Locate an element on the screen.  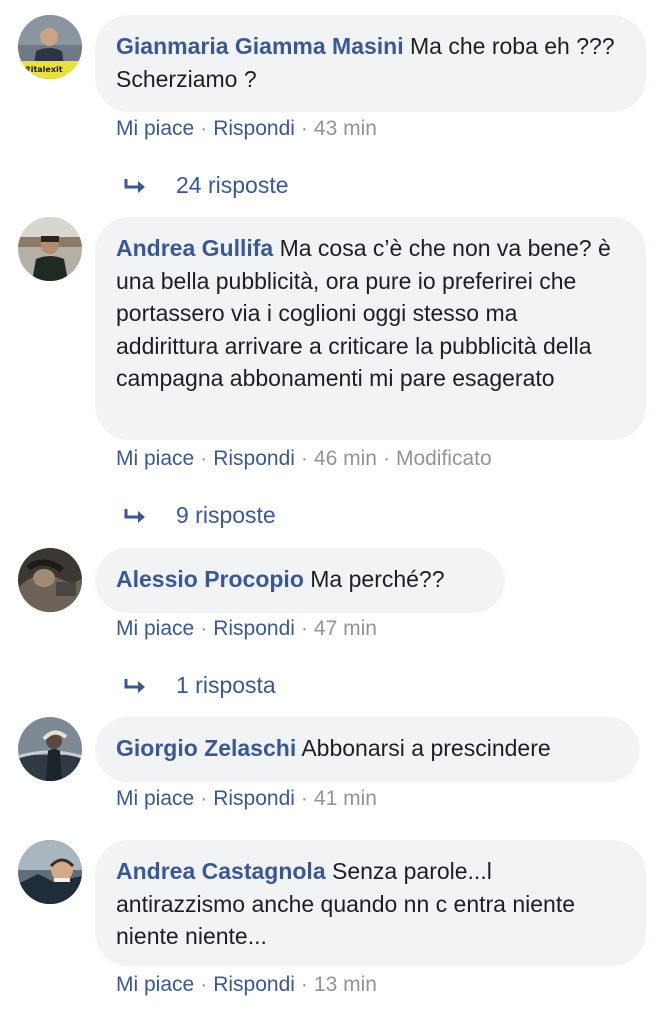
comment-time: 13 min is located at coordinates (345, 984).